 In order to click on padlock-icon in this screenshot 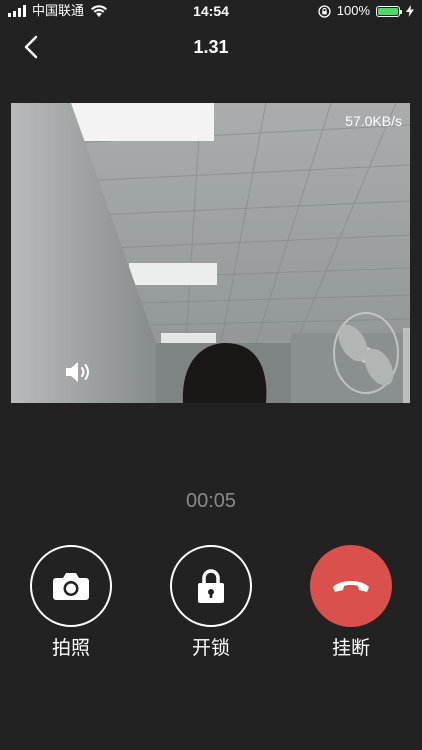, I will do `click(211, 586)`.